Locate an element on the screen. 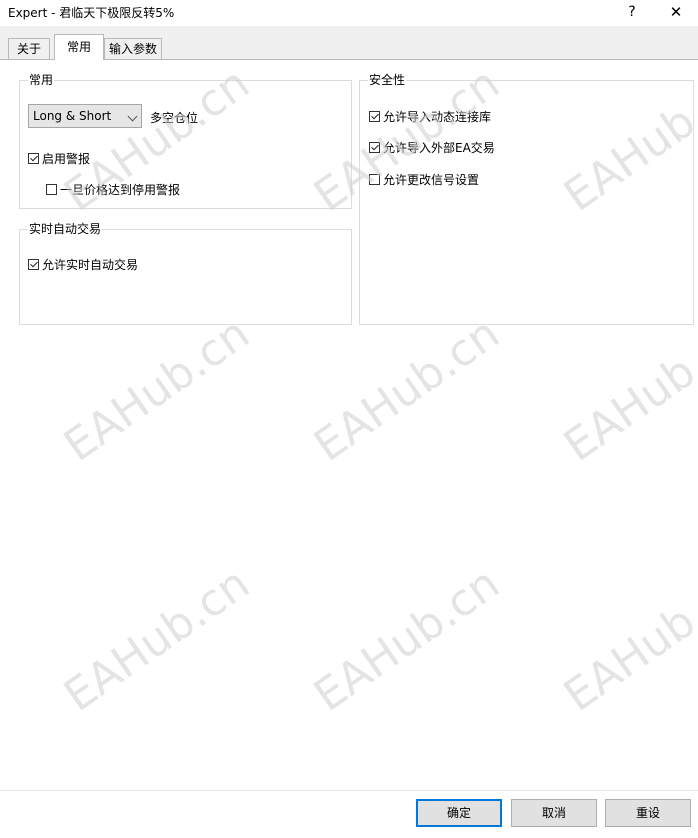 The height and width of the screenshot is (838, 698). allow-signal-settings-checkbox: 允许更改信号设置 is located at coordinates (424, 179).